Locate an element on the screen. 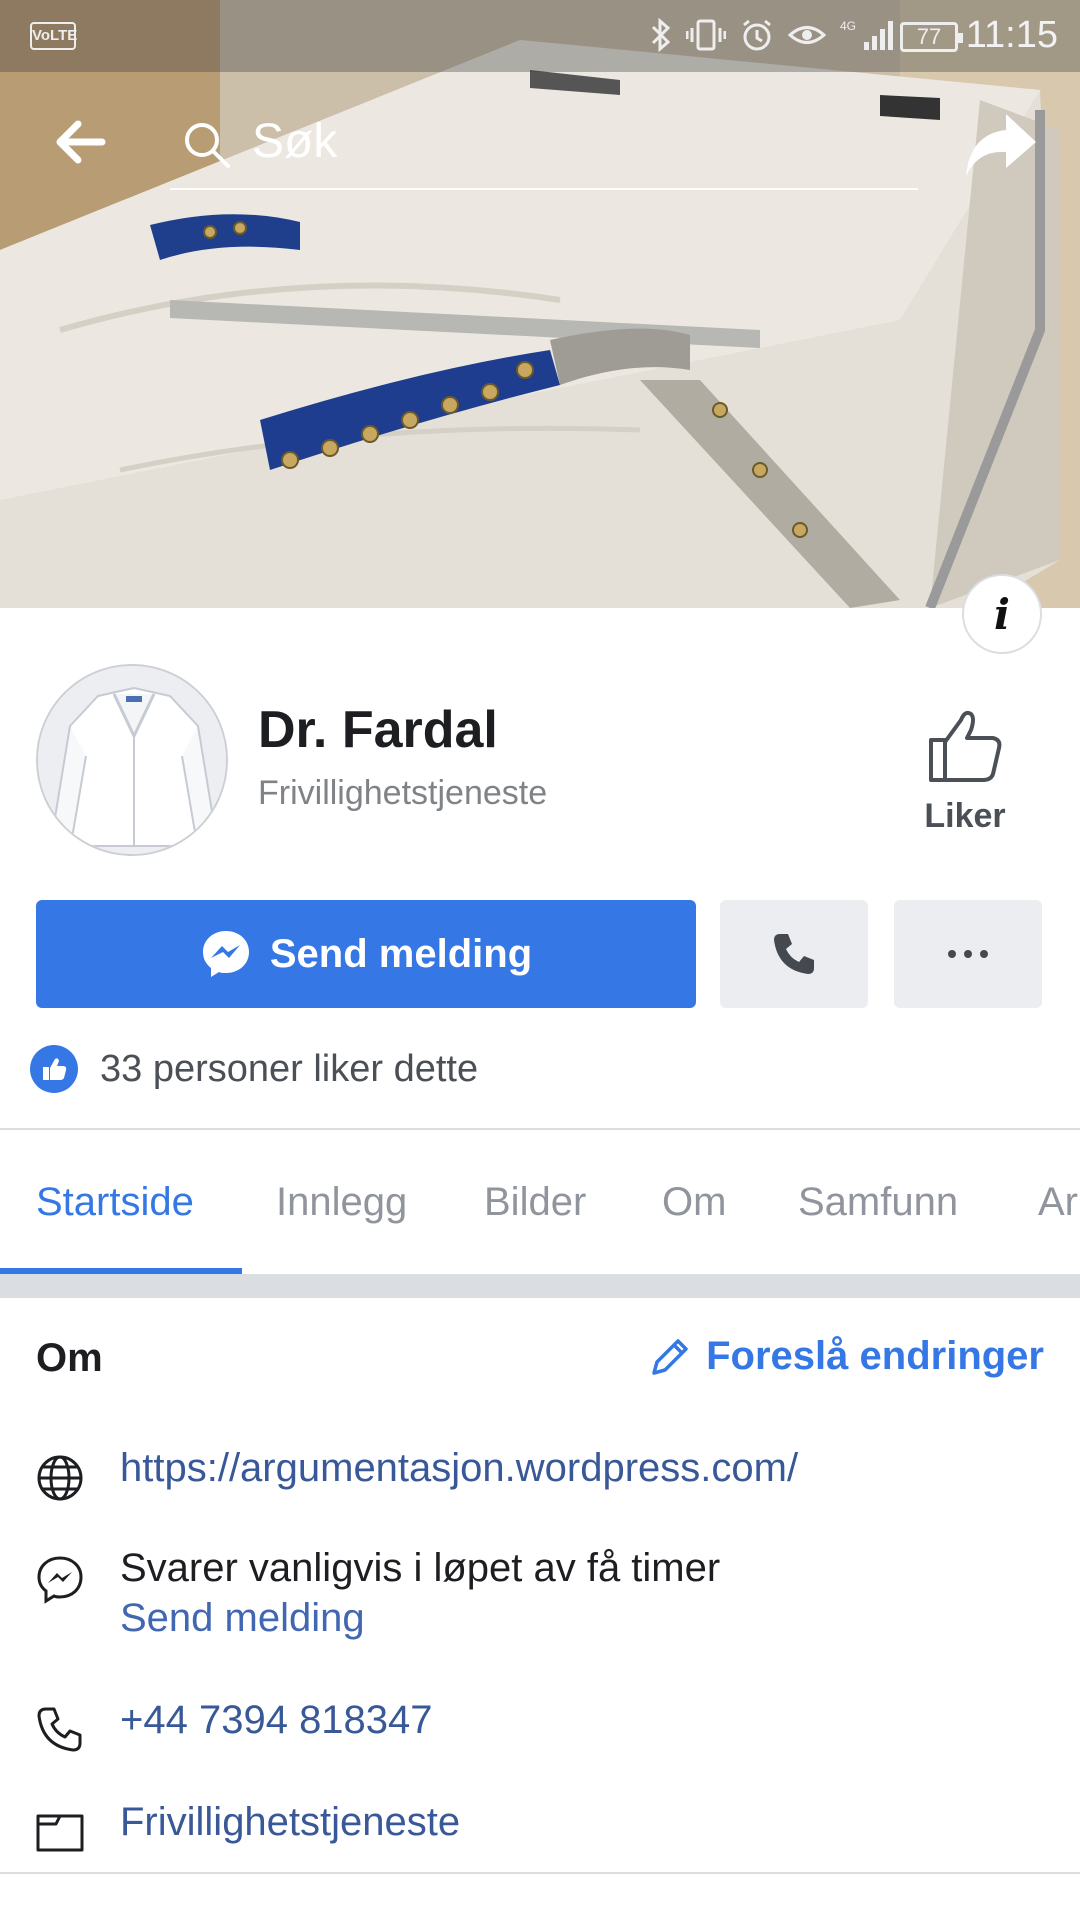 This screenshot has height=1920, width=1080. thumbs-up-icon is located at coordinates (54, 1069).